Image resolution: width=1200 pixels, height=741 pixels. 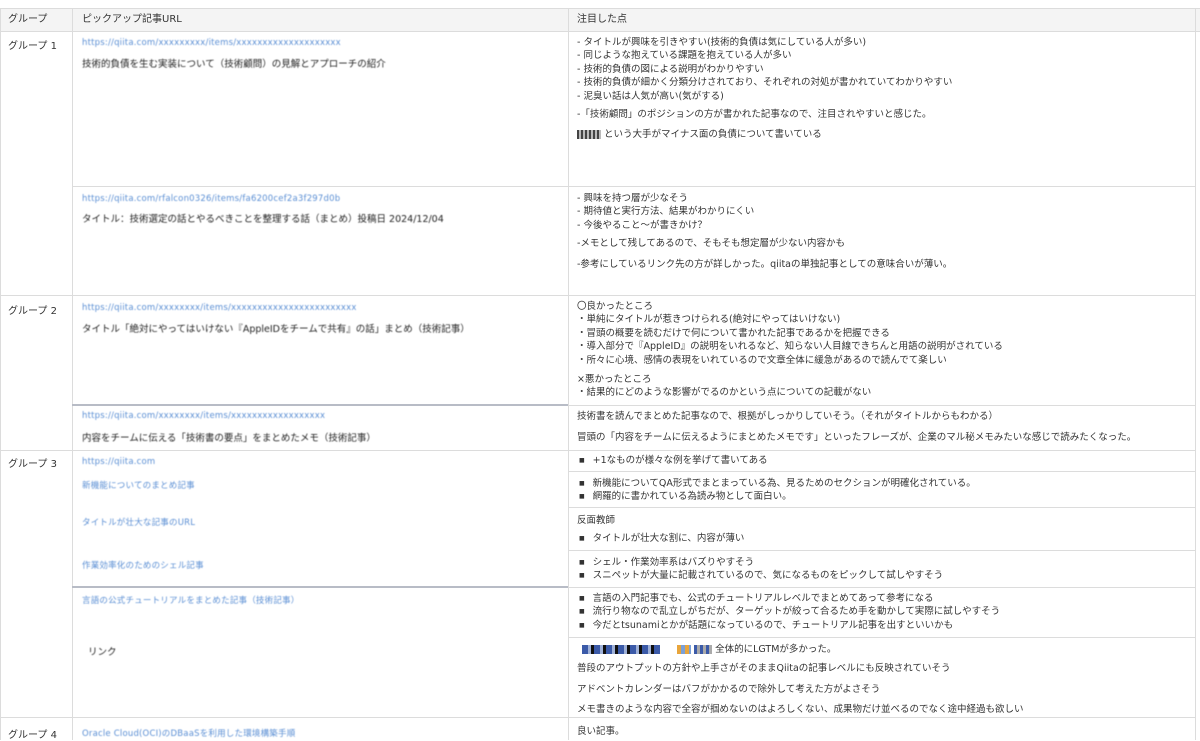 I want to click on bullet-item: +1なものが様々な例を挙げて書いてある, so click(x=672, y=460).